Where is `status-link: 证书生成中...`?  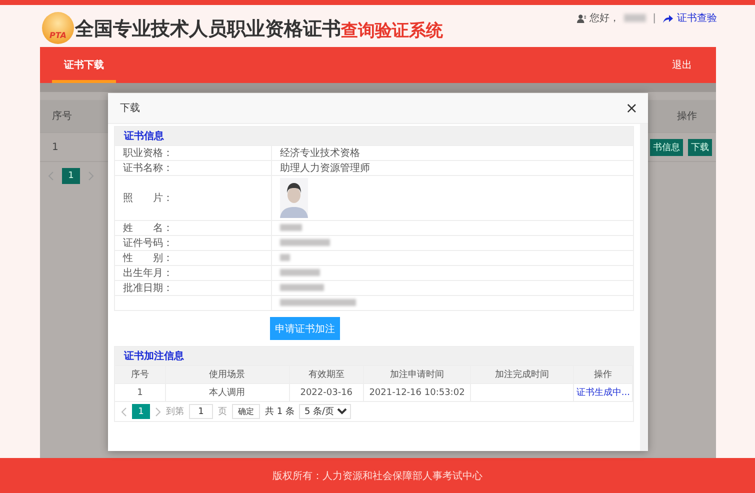
status-link: 证书生成中... is located at coordinates (603, 393).